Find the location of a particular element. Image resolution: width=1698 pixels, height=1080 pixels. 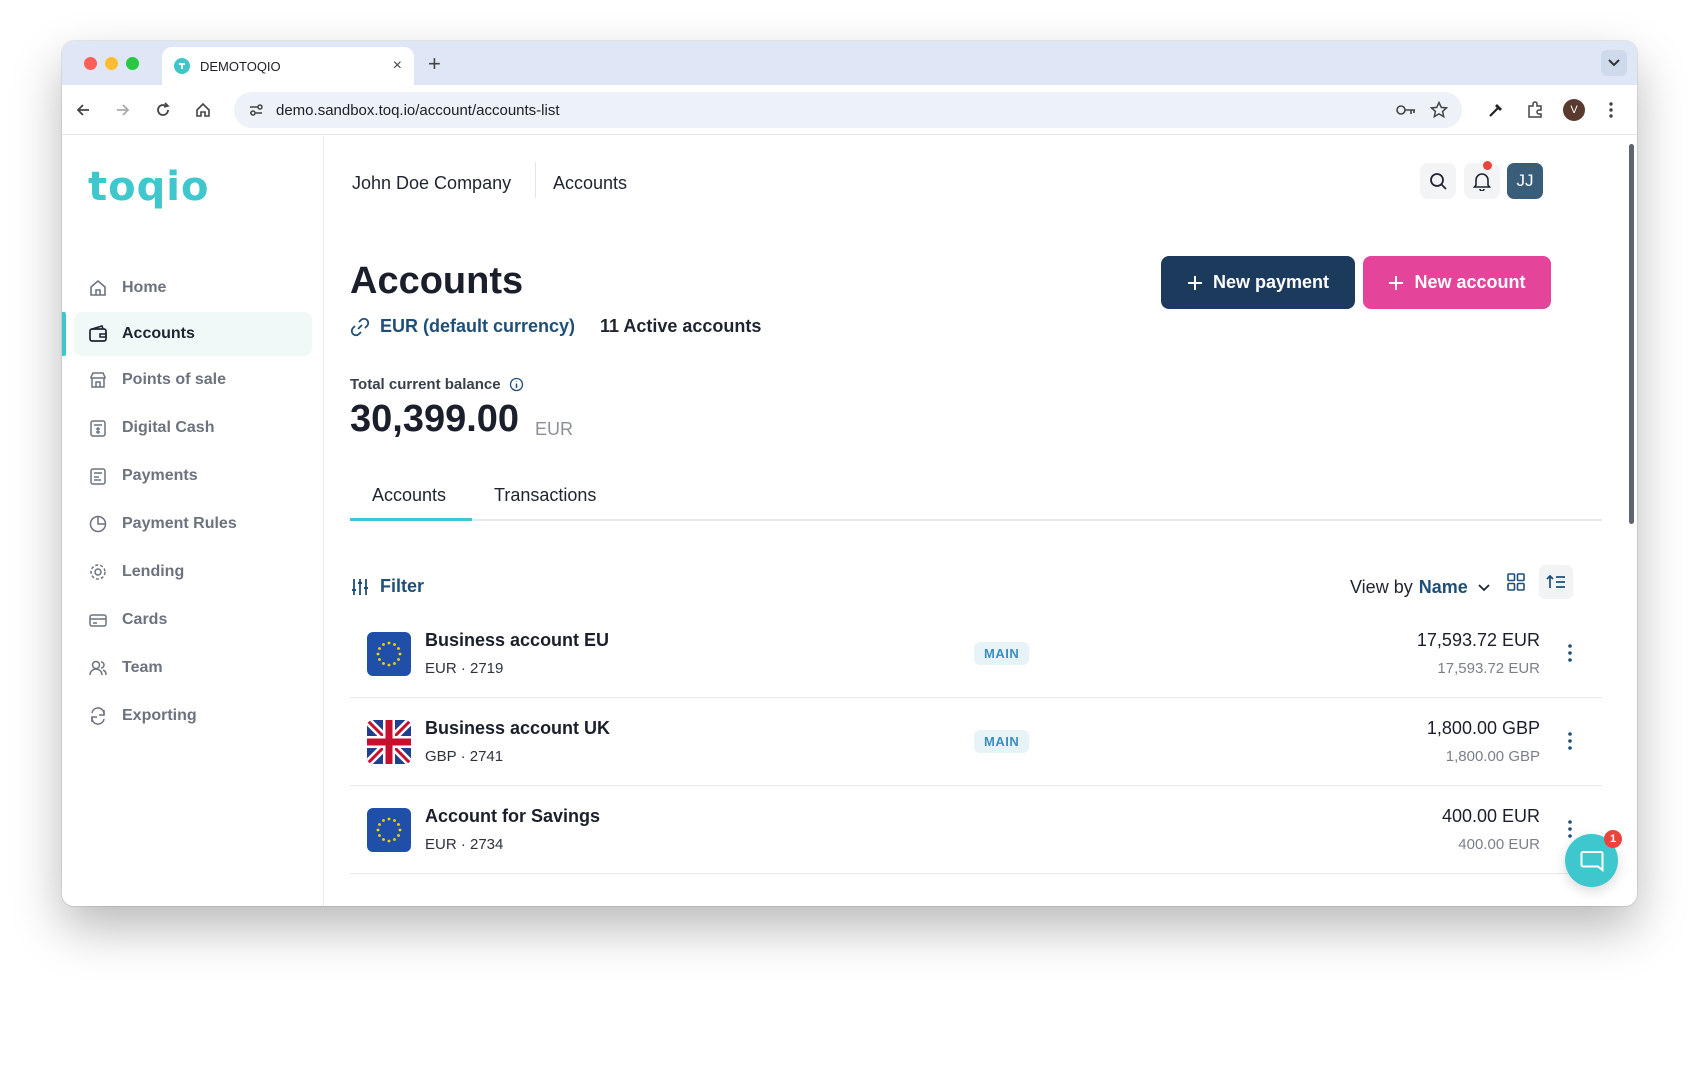

vertical-dots-icon is located at coordinates (1611, 110).